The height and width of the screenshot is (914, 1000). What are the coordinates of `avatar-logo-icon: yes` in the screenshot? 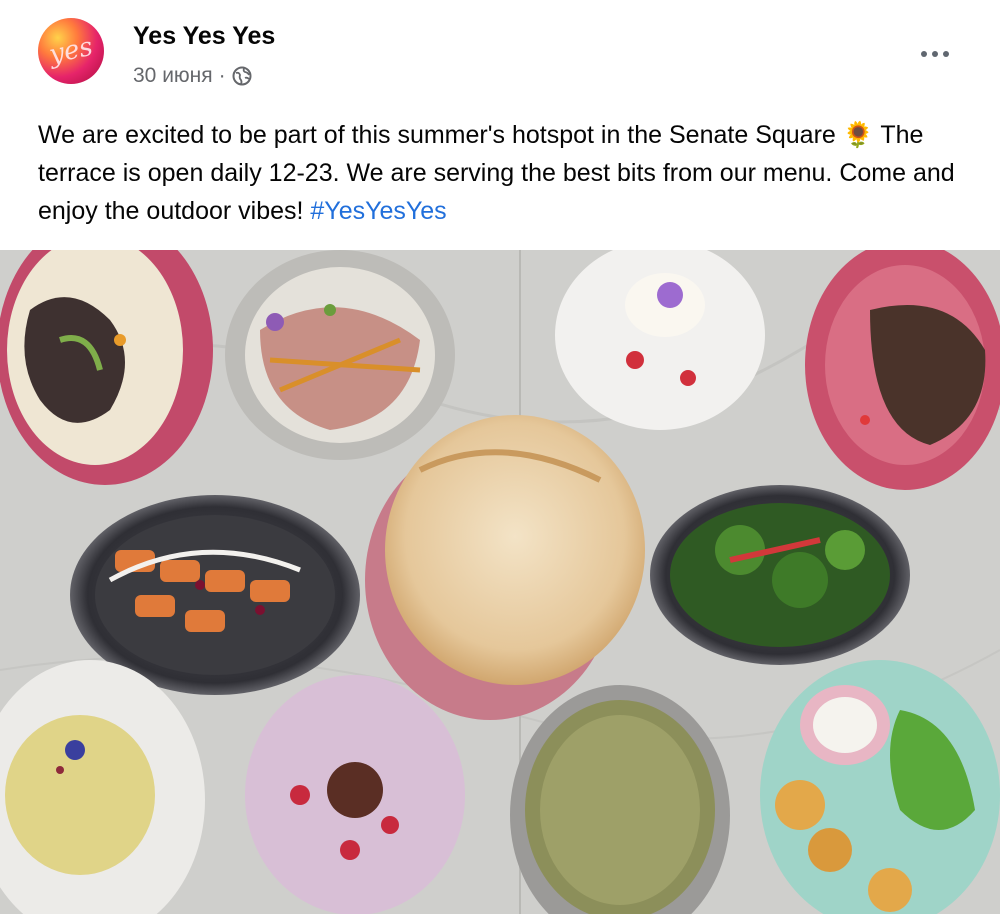 It's located at (71, 51).